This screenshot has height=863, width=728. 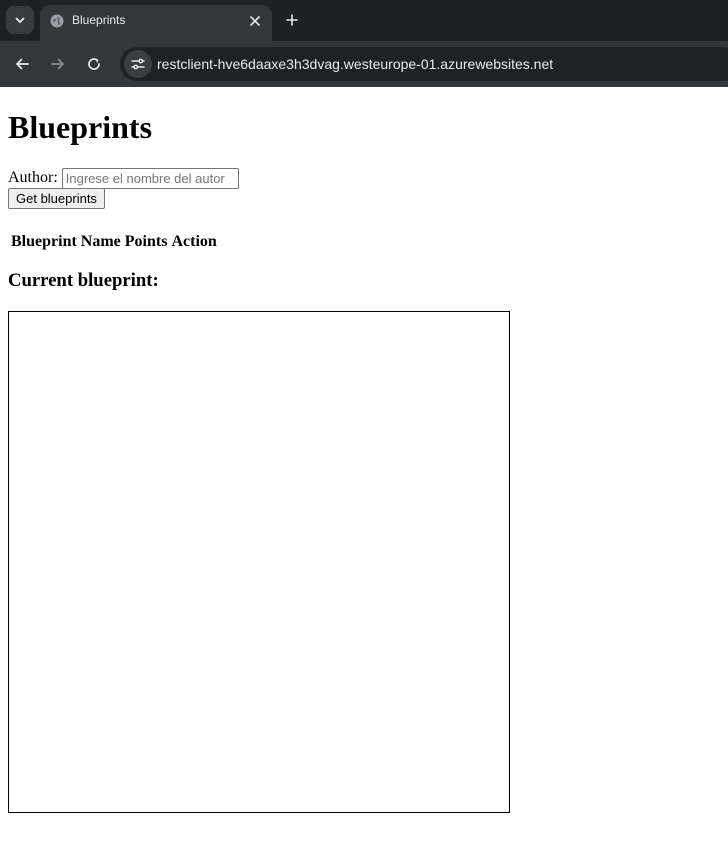 I want to click on author-row: Author:, so click(x=123, y=178).